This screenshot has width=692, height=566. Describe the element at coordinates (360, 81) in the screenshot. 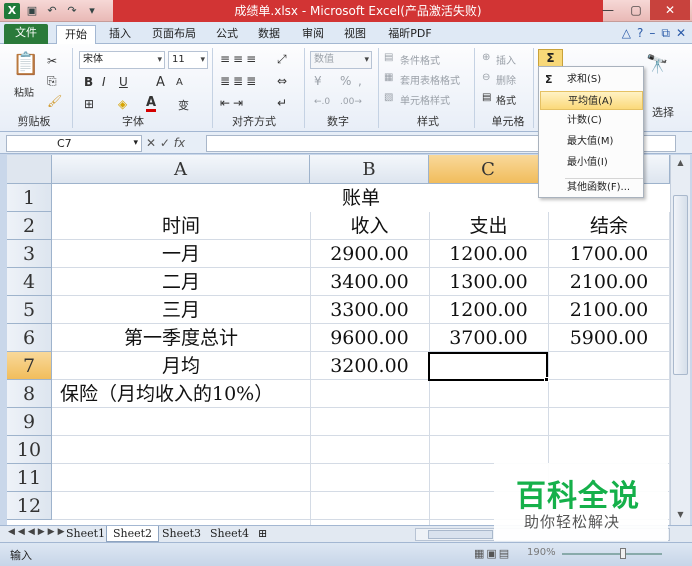

I see `comma-button: ,` at that location.